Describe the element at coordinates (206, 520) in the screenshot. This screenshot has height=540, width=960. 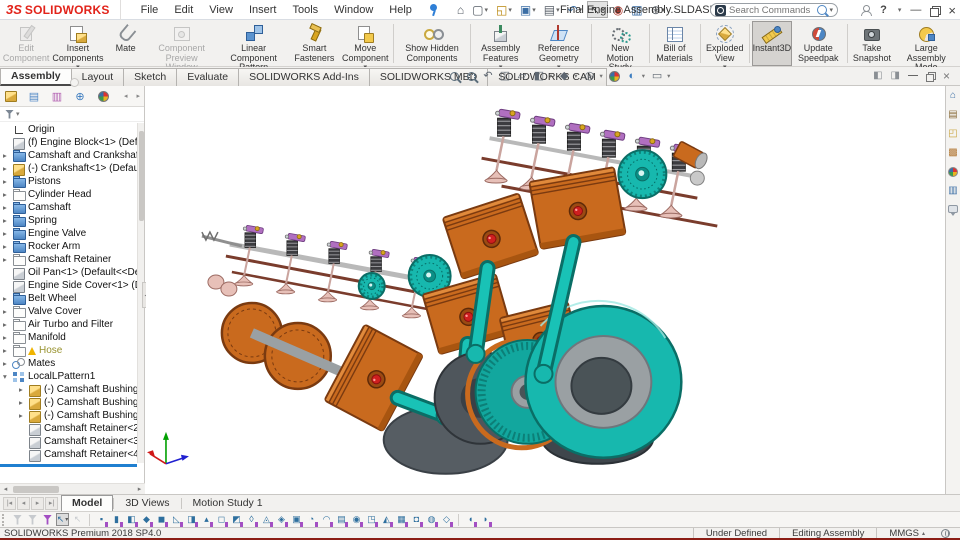
I see `filter-sketch-points-icon: ▴` at that location.